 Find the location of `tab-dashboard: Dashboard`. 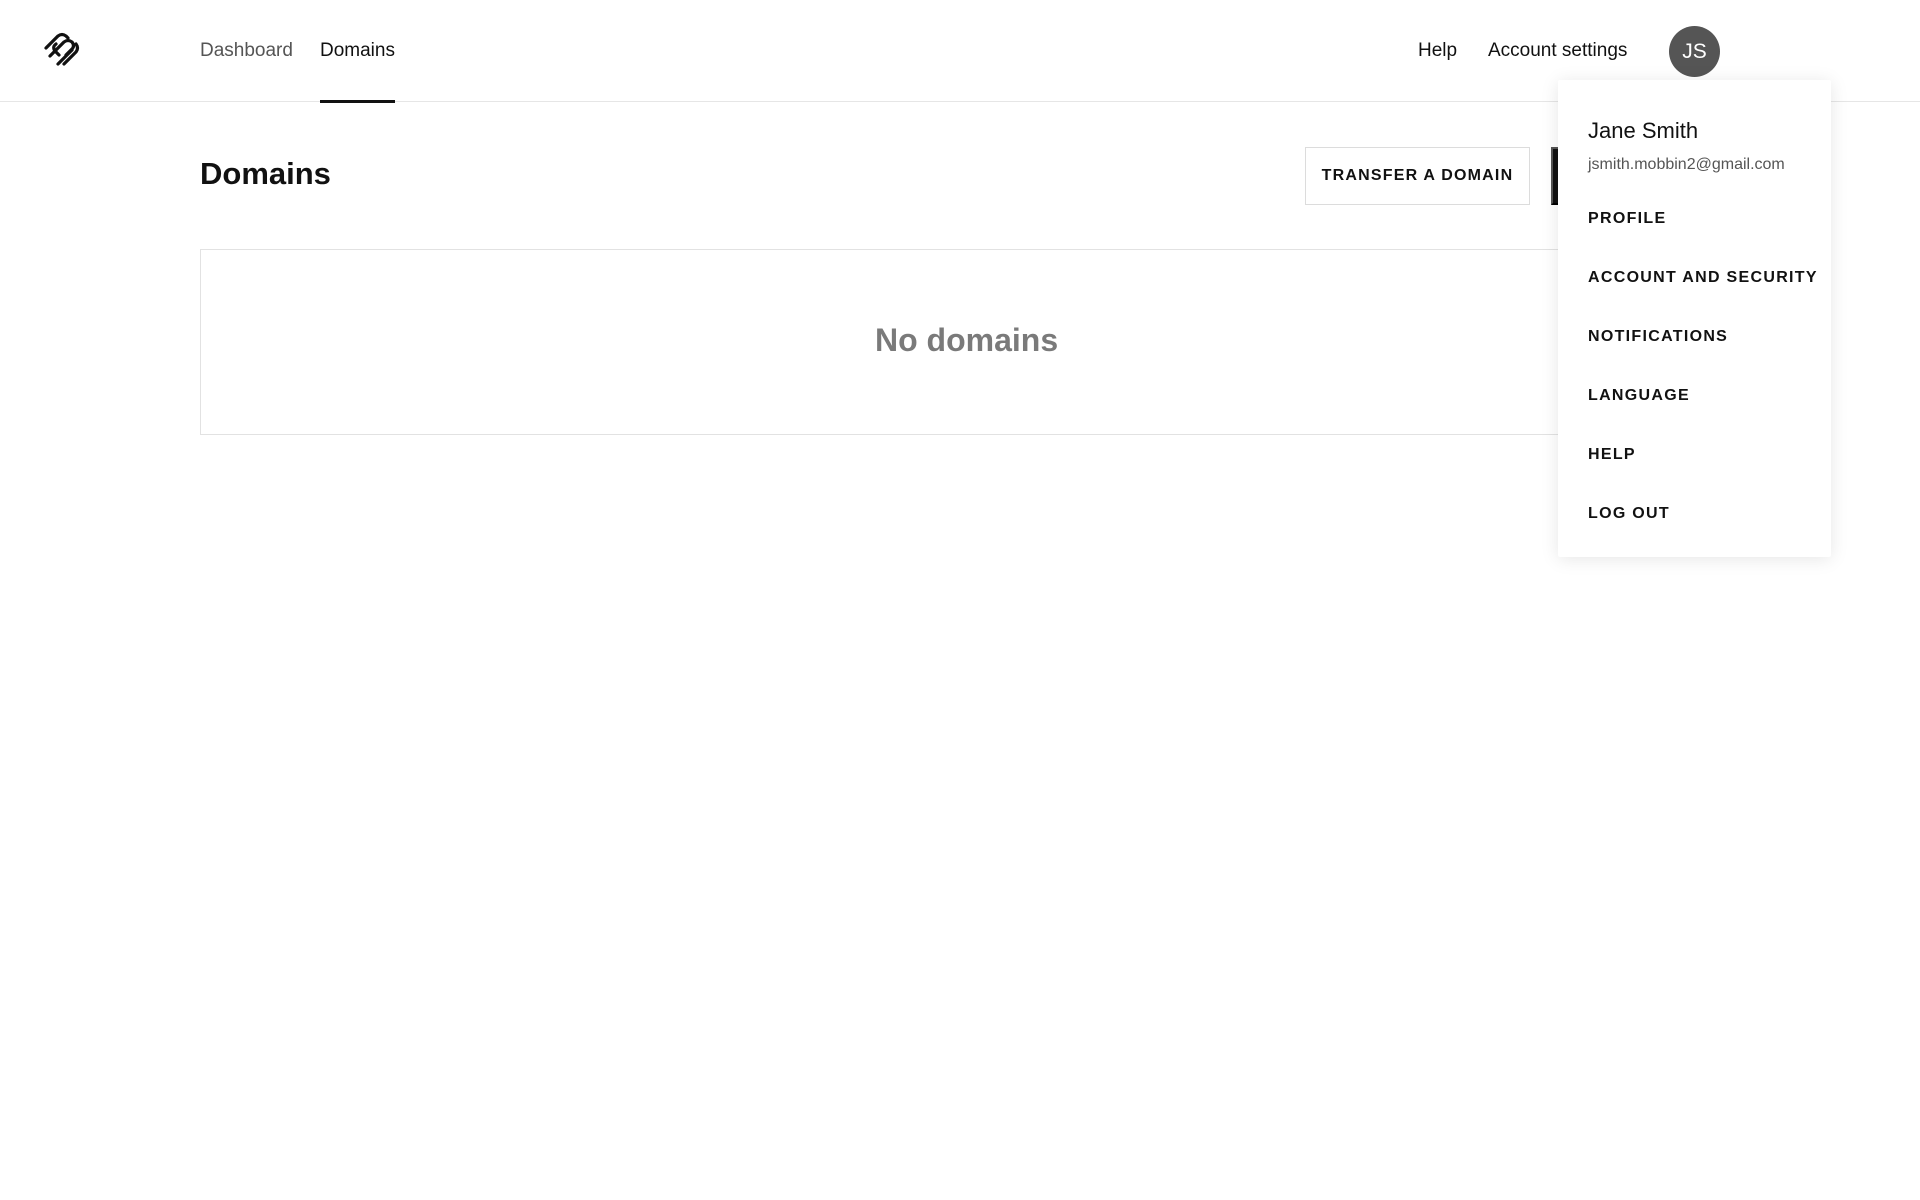

tab-dashboard: Dashboard is located at coordinates (246, 51).